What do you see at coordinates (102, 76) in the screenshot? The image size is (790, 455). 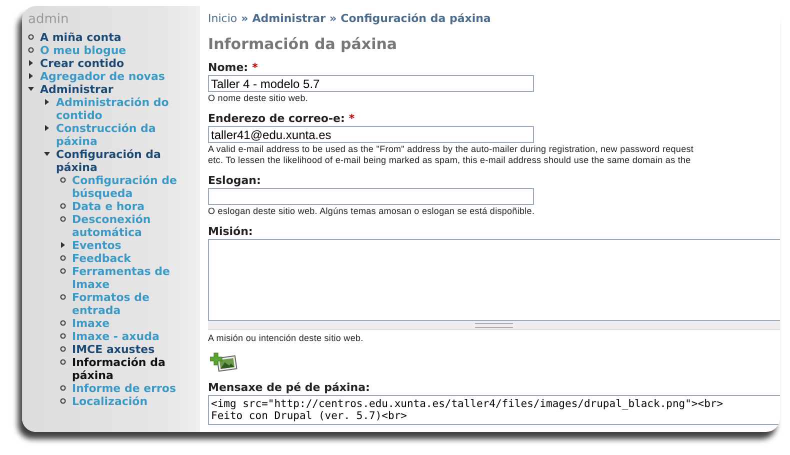 I see `menu-link: Agregador de novas` at bounding box center [102, 76].